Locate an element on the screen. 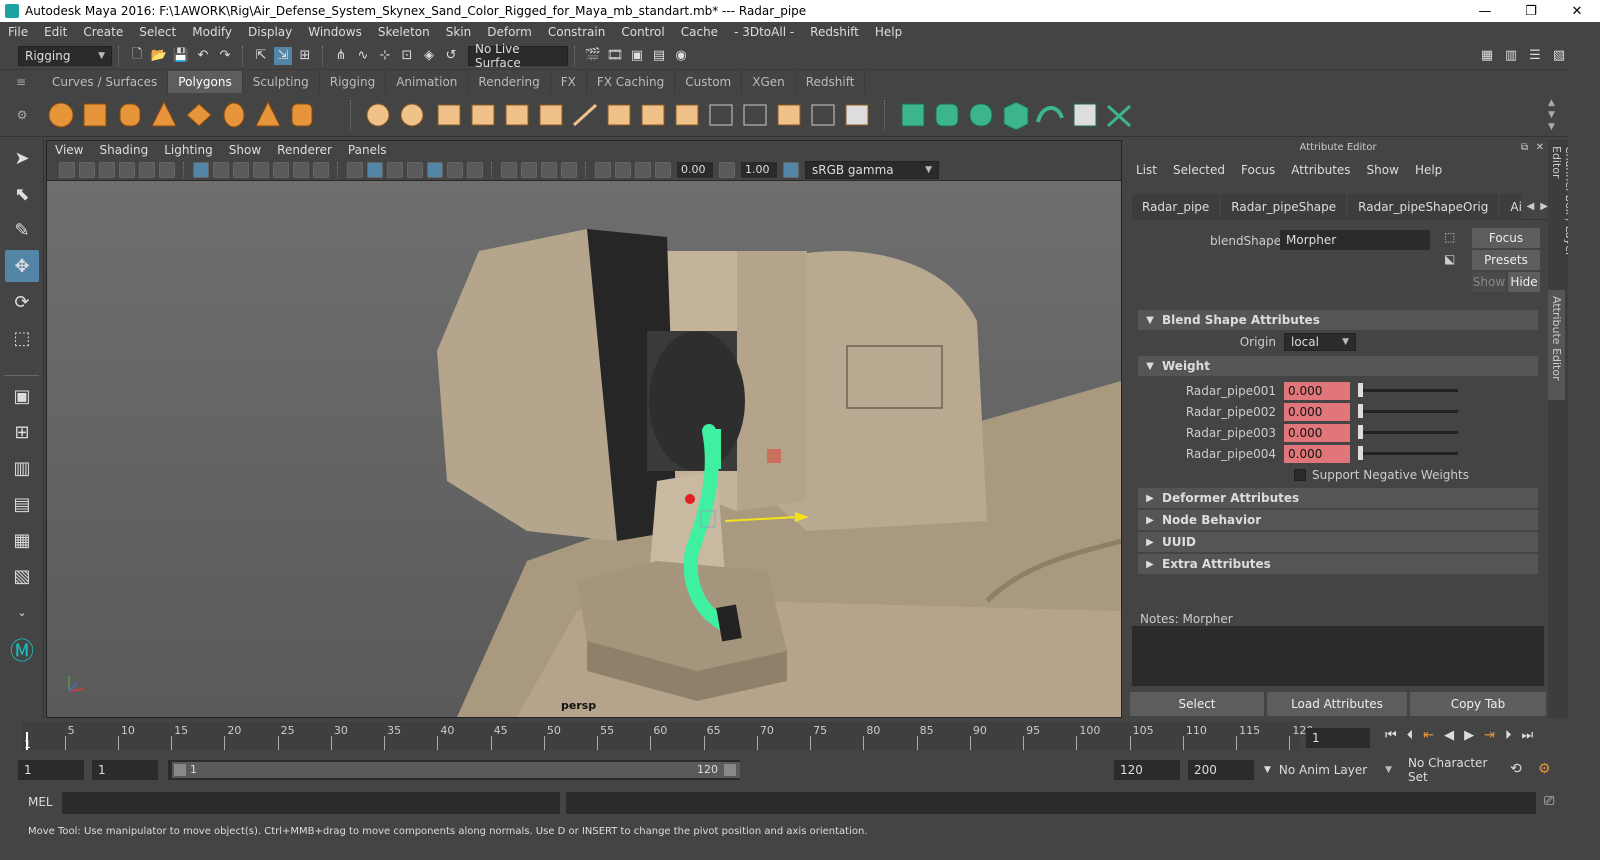  isolate-select-icon is located at coordinates (569, 169).